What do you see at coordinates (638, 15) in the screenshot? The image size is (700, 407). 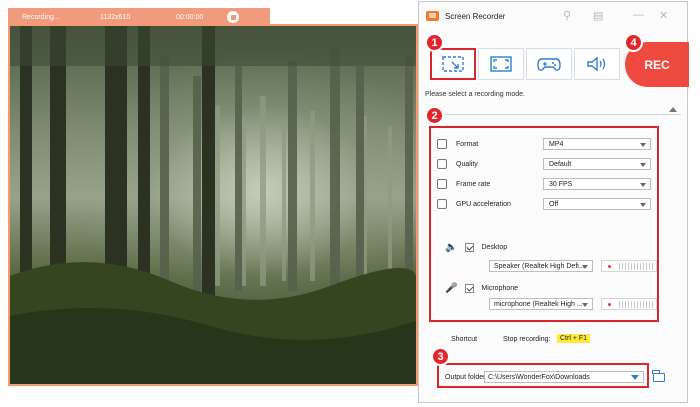 I see `minimize-icon: —` at bounding box center [638, 15].